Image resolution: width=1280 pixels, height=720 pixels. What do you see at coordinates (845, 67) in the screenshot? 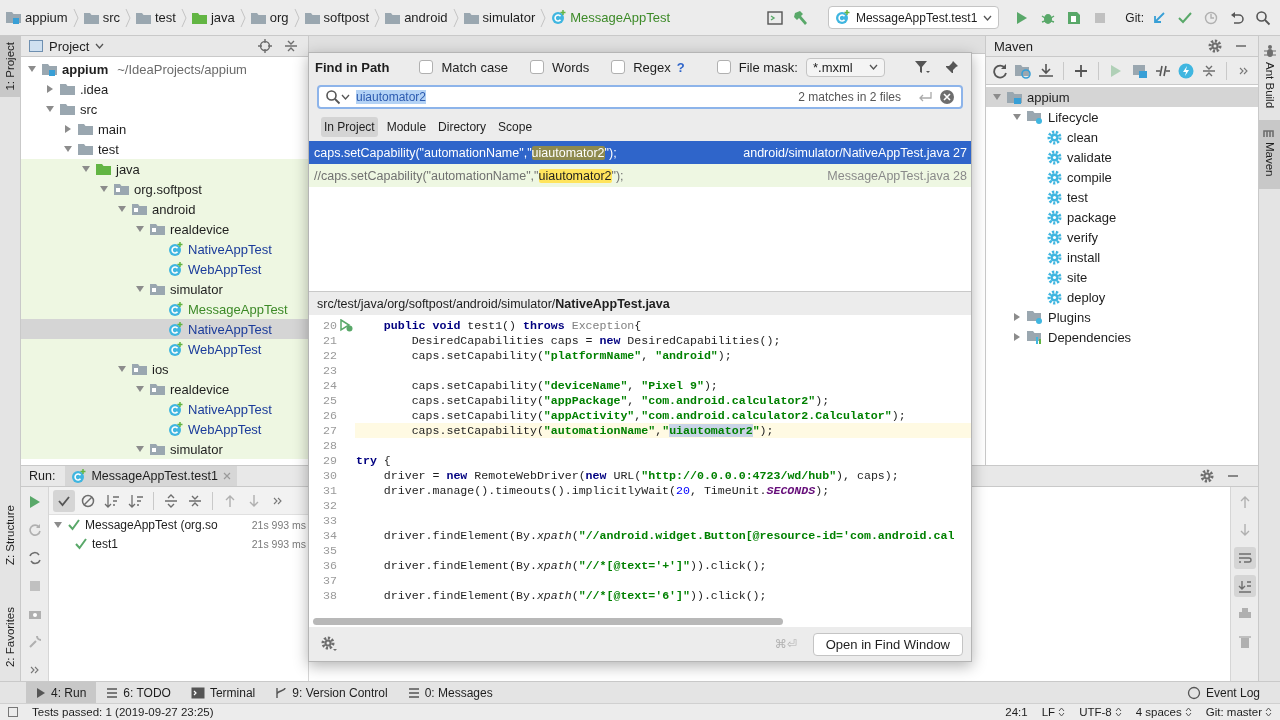
I see `file-mask-dropdown: *.mxml` at bounding box center [845, 67].